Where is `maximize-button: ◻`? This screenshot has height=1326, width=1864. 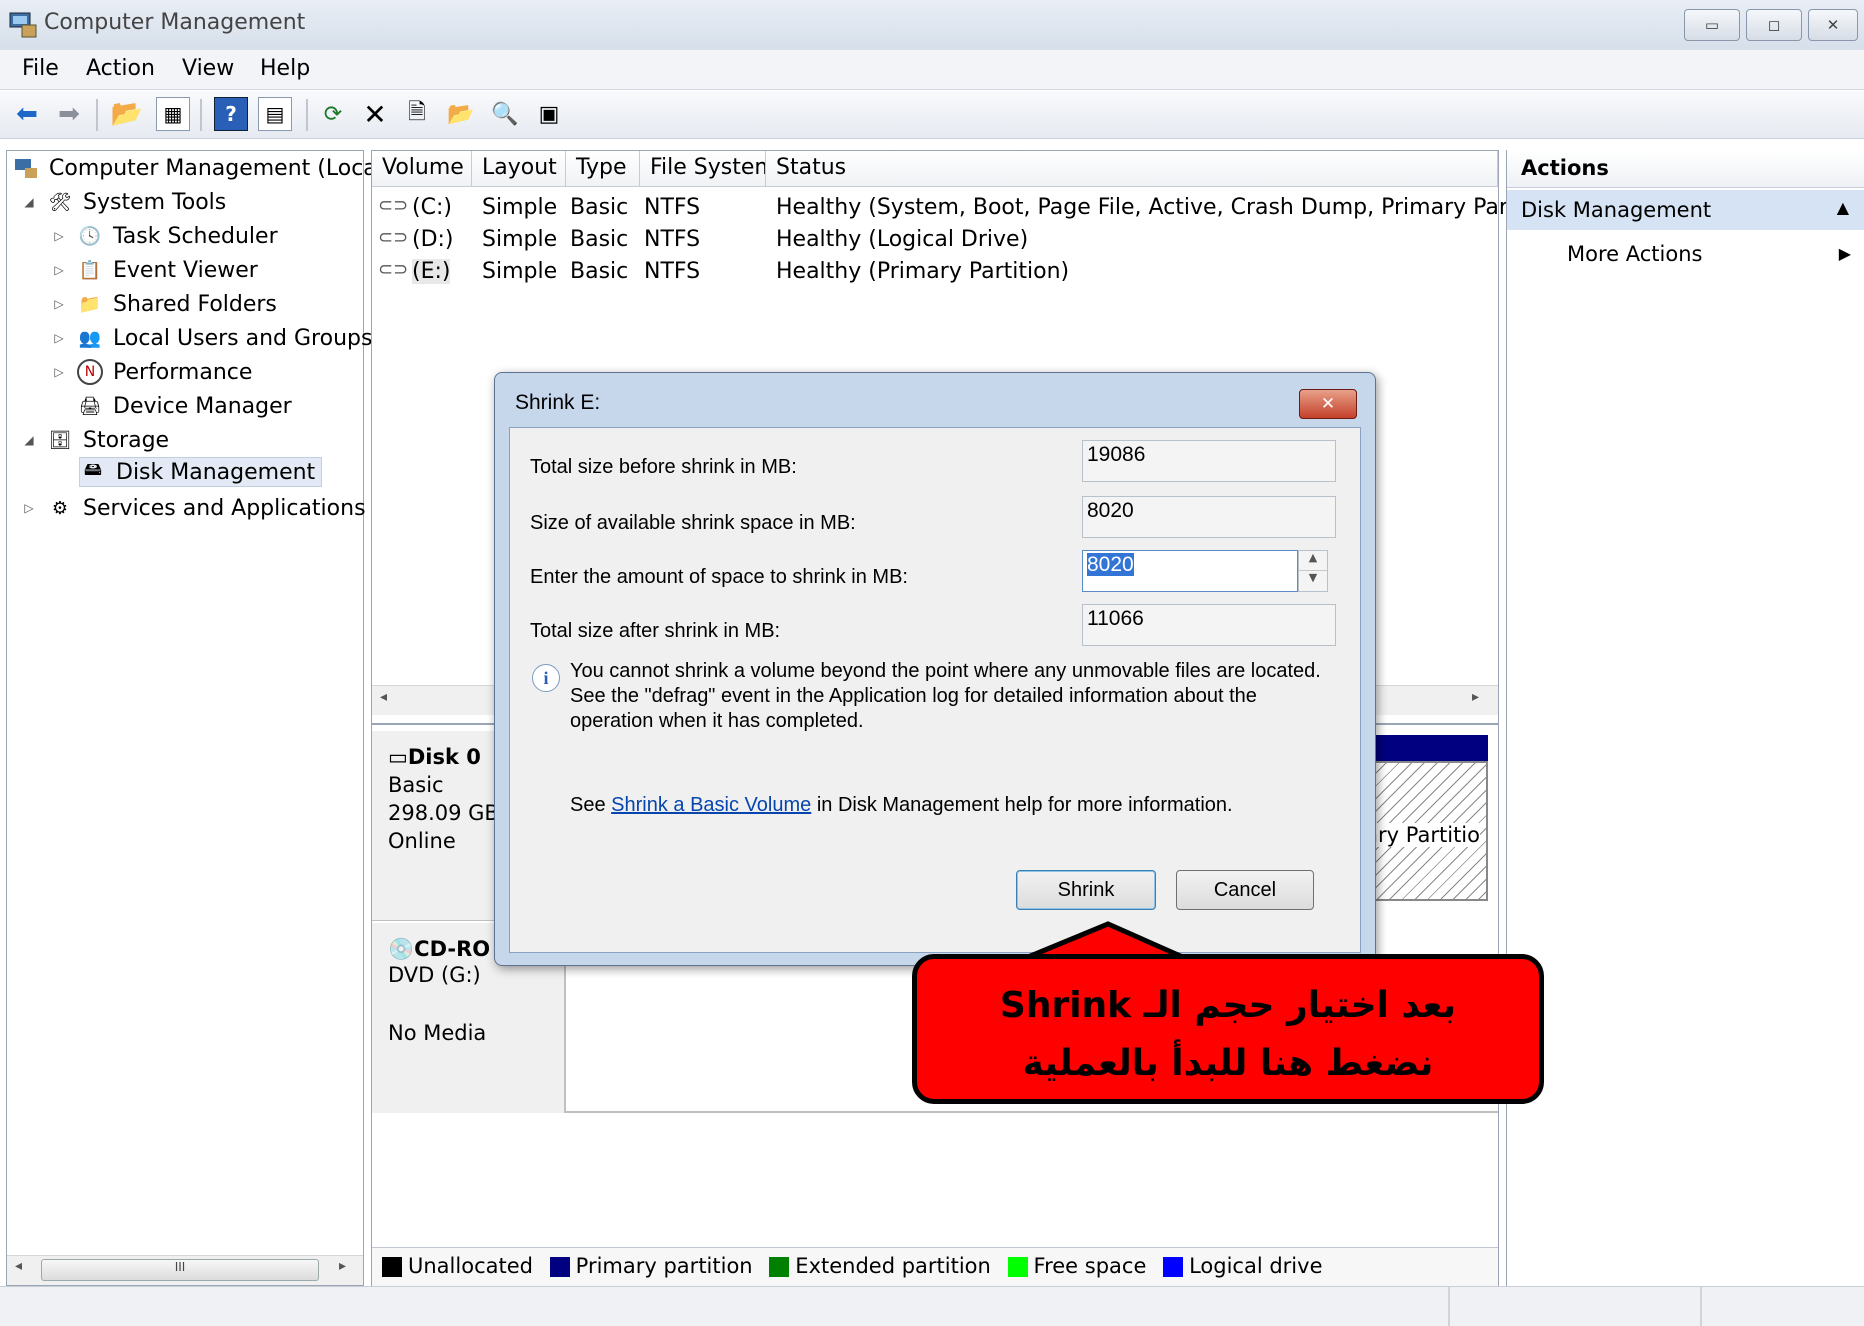 maximize-button: ◻ is located at coordinates (1774, 25).